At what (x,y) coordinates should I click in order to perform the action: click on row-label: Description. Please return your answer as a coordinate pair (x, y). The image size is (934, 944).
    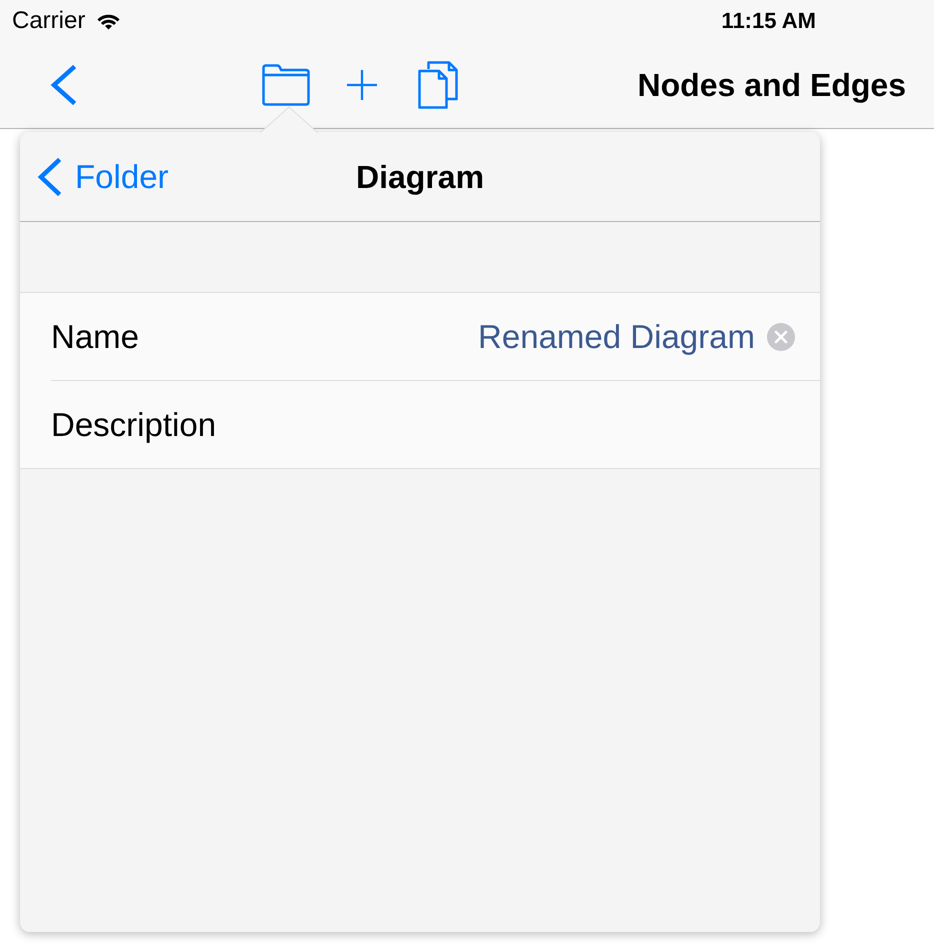
    Looking at the image, I should click on (133, 424).